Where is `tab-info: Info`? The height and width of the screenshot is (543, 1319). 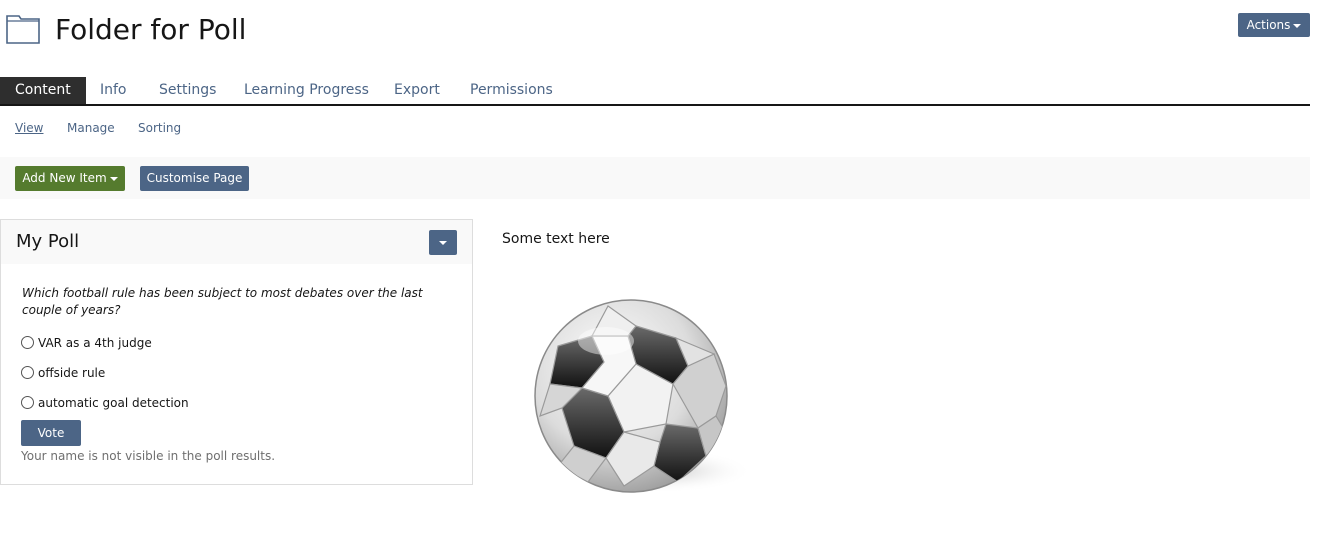 tab-info: Info is located at coordinates (113, 90).